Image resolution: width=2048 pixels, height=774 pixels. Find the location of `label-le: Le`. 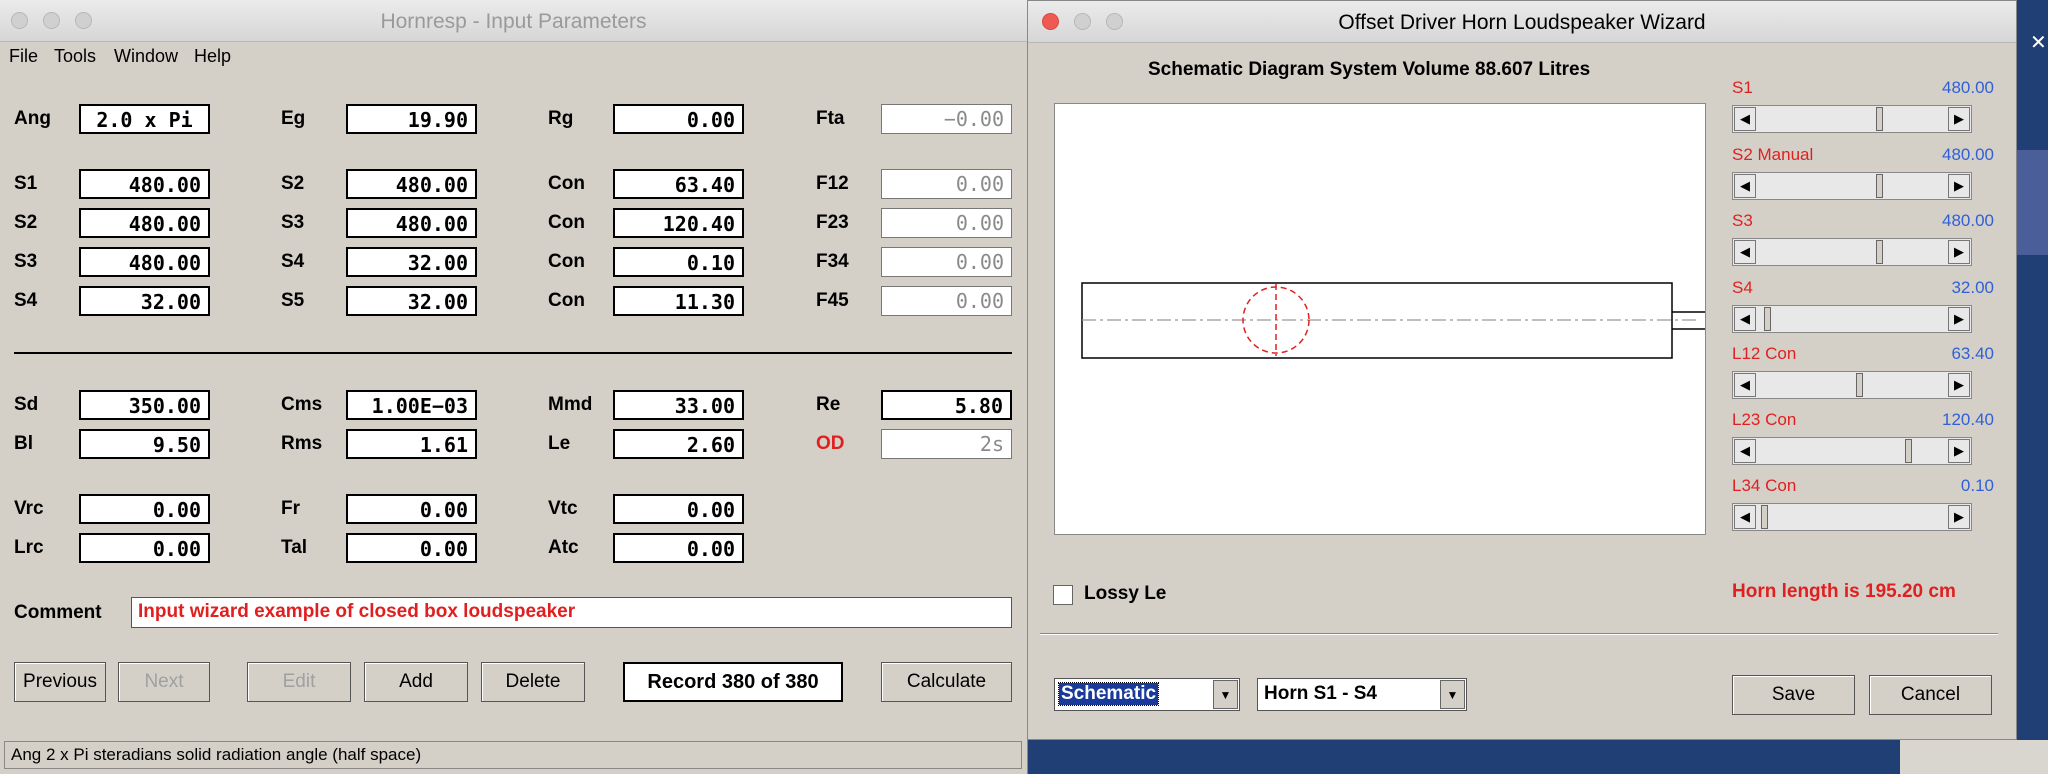

label-le: Le is located at coordinates (559, 443).